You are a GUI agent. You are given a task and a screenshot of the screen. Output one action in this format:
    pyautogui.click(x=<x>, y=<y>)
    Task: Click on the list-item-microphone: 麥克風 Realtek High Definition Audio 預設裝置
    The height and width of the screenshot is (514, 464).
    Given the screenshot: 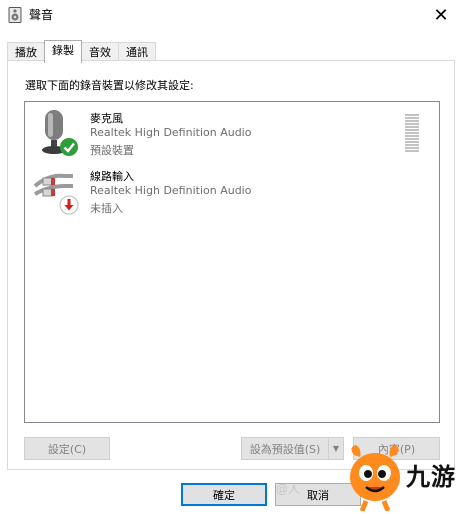 What is the action you would take?
    pyautogui.click(x=229, y=134)
    